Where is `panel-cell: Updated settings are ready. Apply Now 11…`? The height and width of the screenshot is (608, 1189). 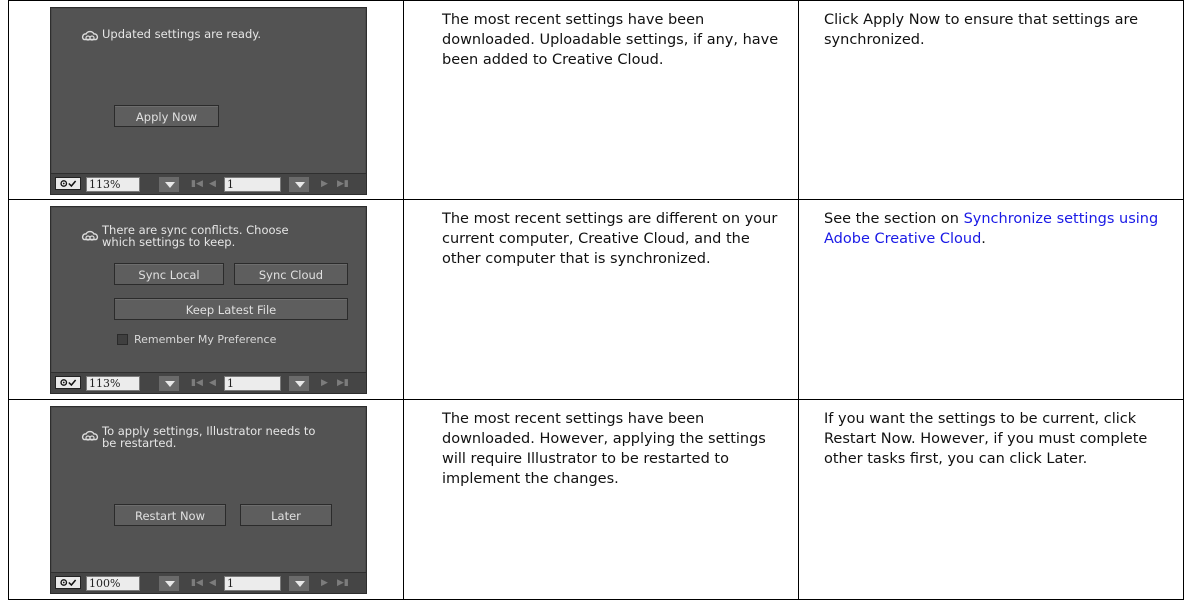 panel-cell: Updated settings are ready. Apply Now 11… is located at coordinates (206, 100).